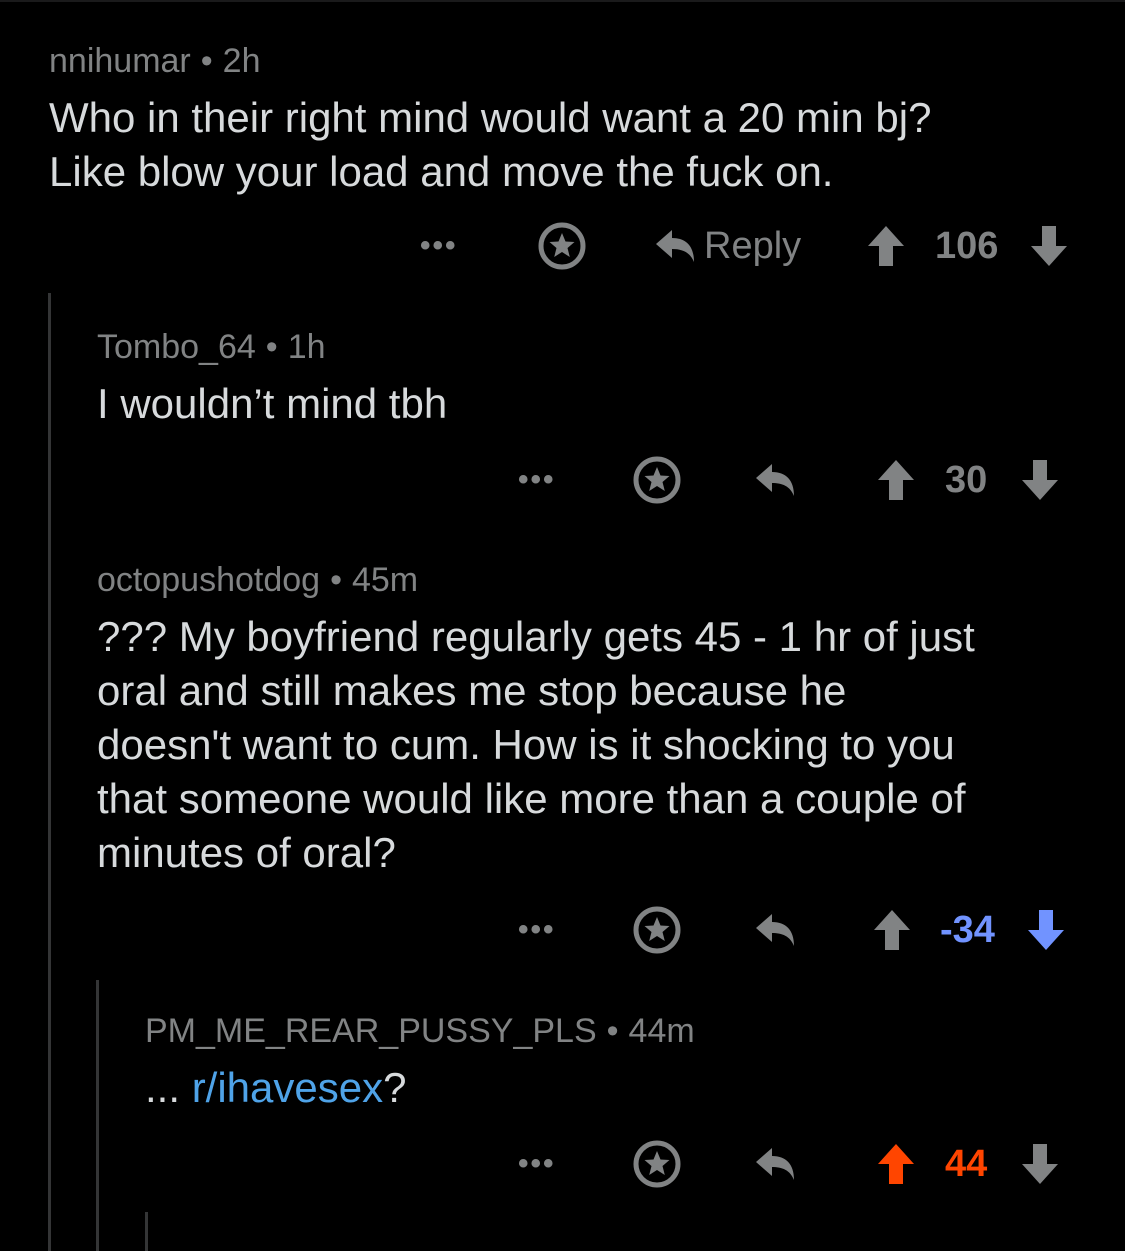 This screenshot has width=1125, height=1251. What do you see at coordinates (562, 1) in the screenshot?
I see `top-divider` at bounding box center [562, 1].